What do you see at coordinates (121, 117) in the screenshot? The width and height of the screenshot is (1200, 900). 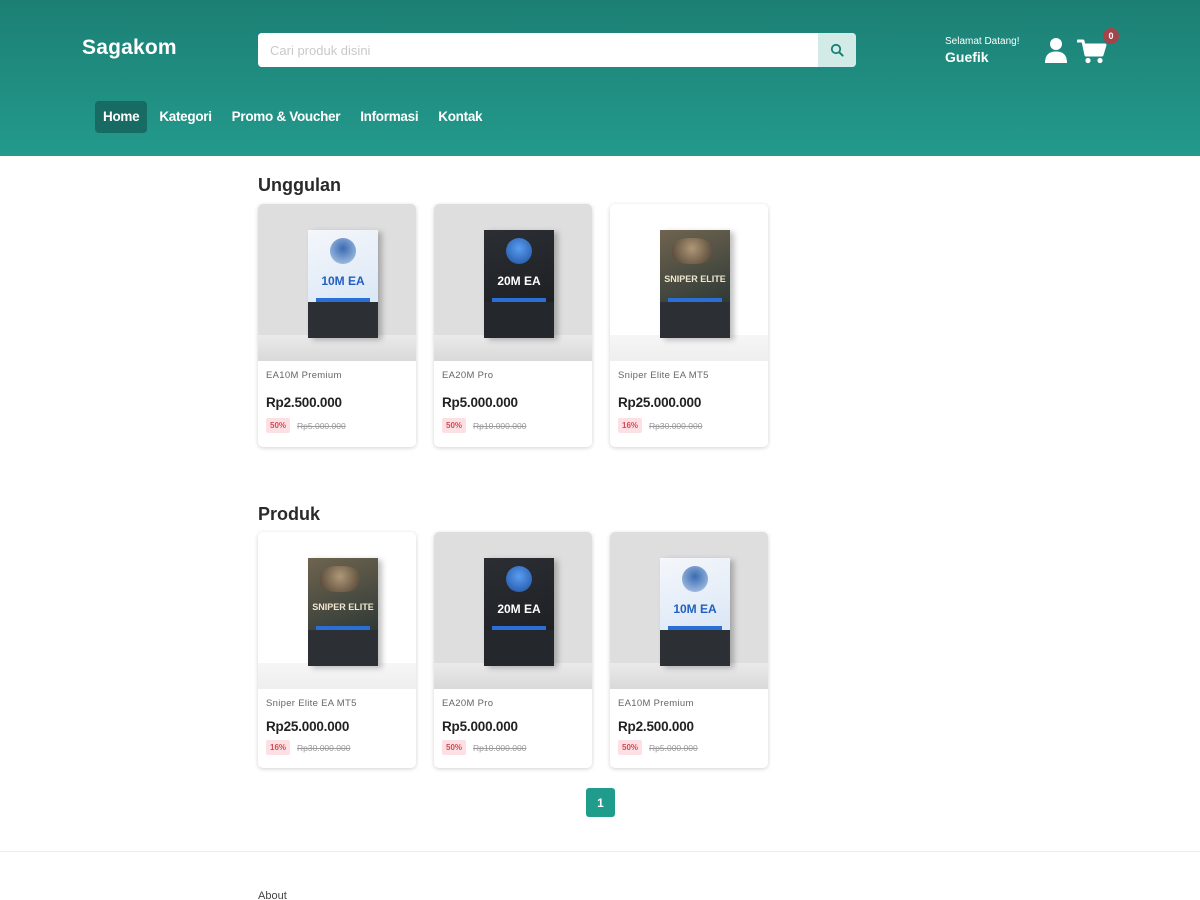 I see `nav-home: Home` at bounding box center [121, 117].